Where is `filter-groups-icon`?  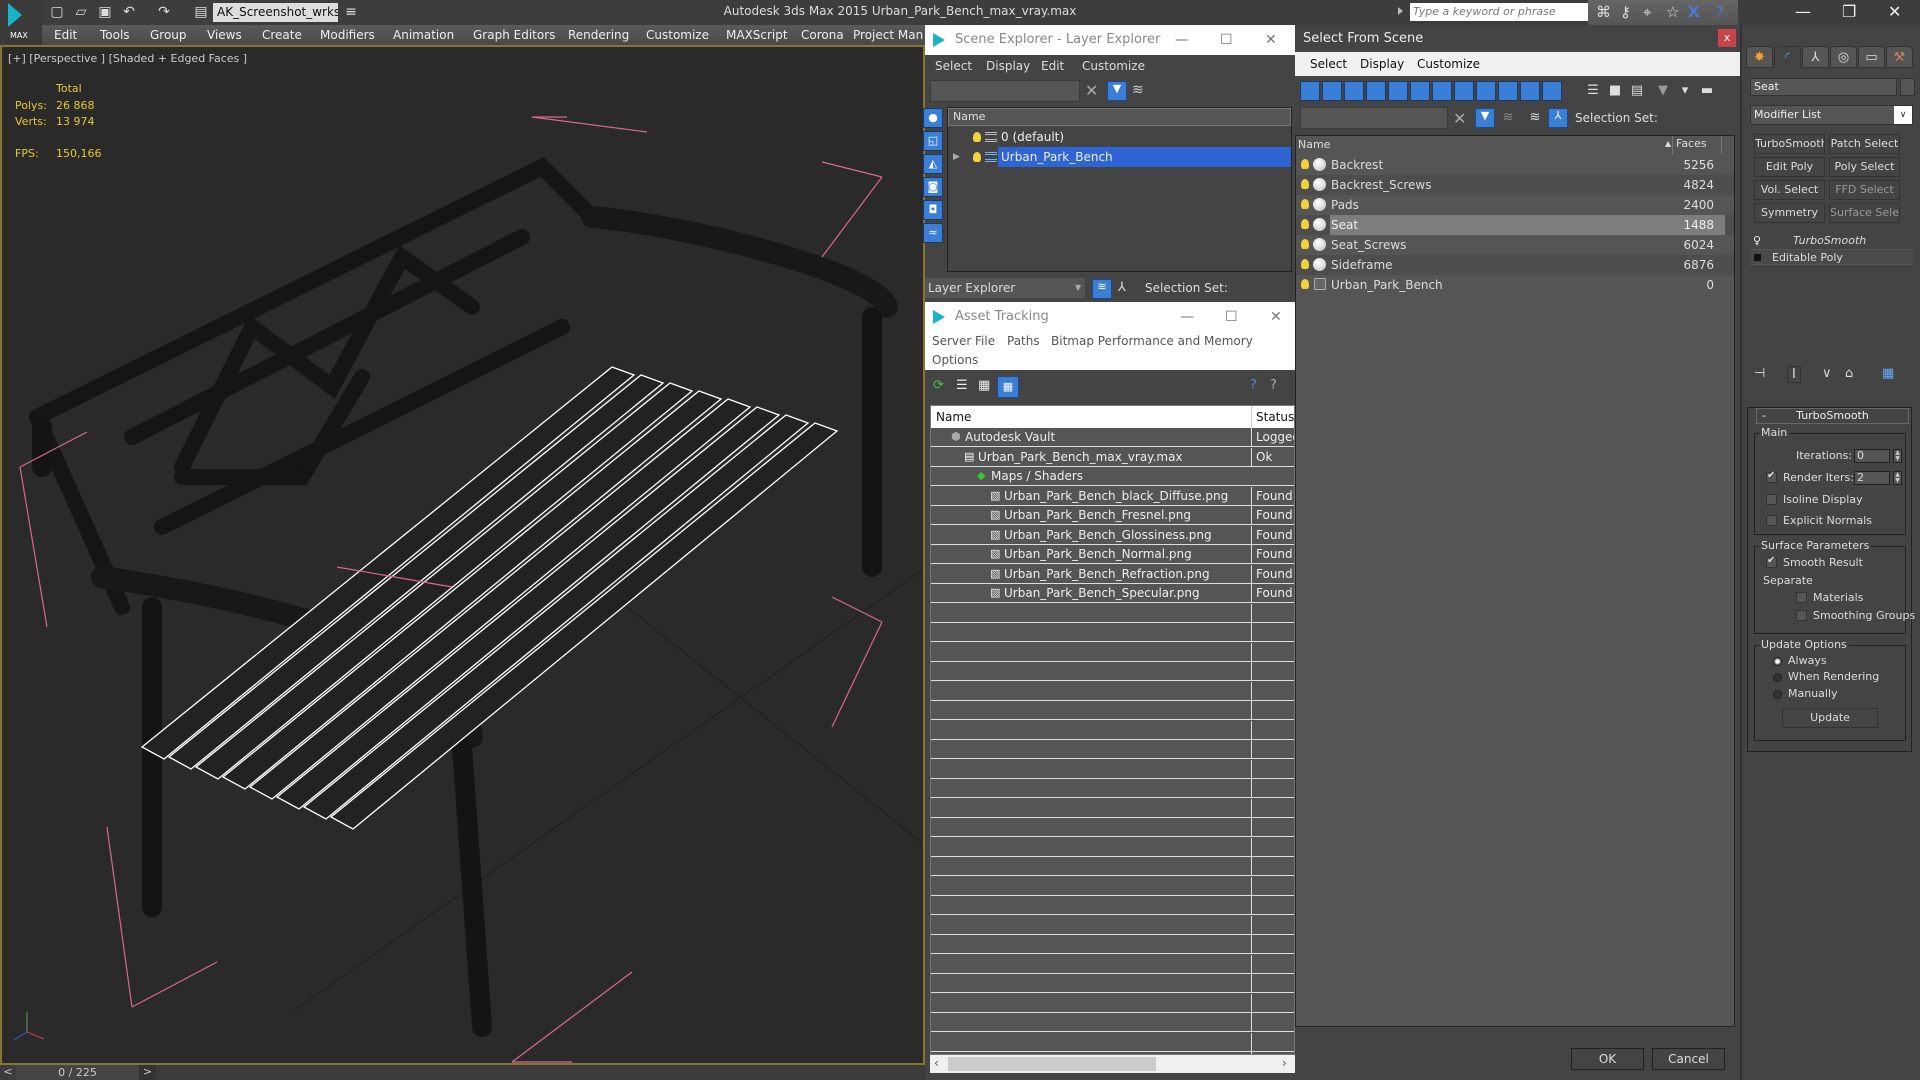
filter-groups-icon is located at coordinates (1442, 91).